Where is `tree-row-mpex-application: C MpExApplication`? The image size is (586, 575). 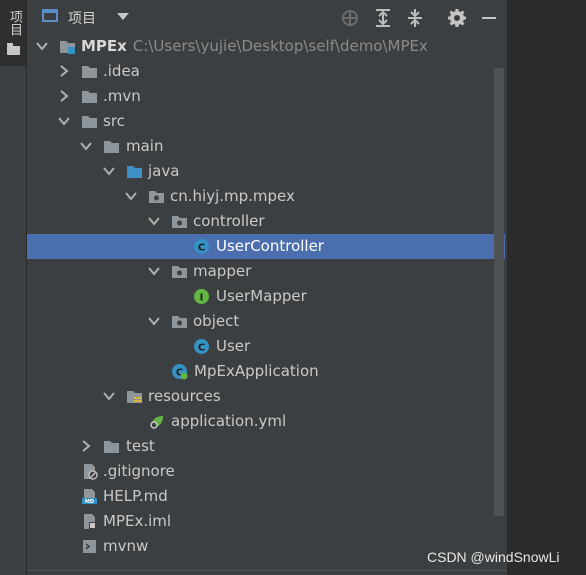
tree-row-mpex-application: C MpExApplication is located at coordinates (266, 371).